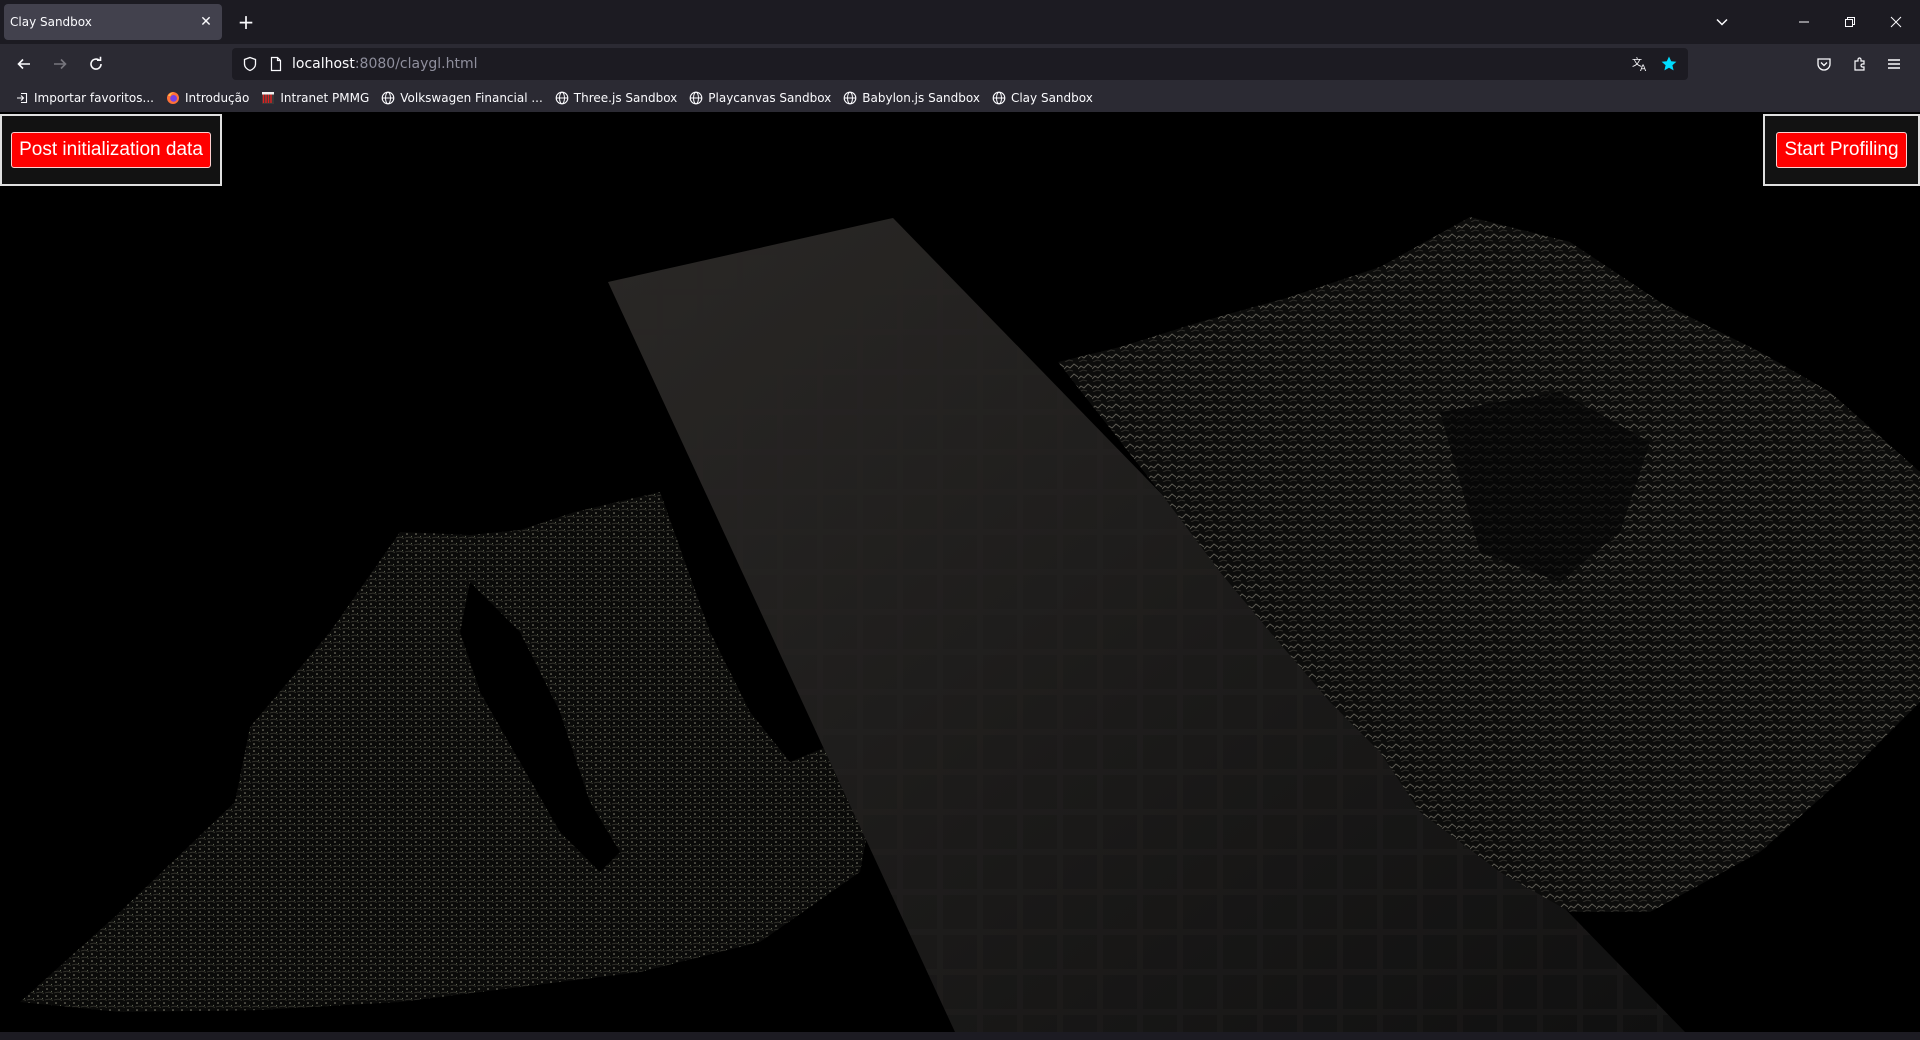  Describe the element at coordinates (625, 98) in the screenshot. I see `bookmark-label: Three.js Sandbox` at that location.